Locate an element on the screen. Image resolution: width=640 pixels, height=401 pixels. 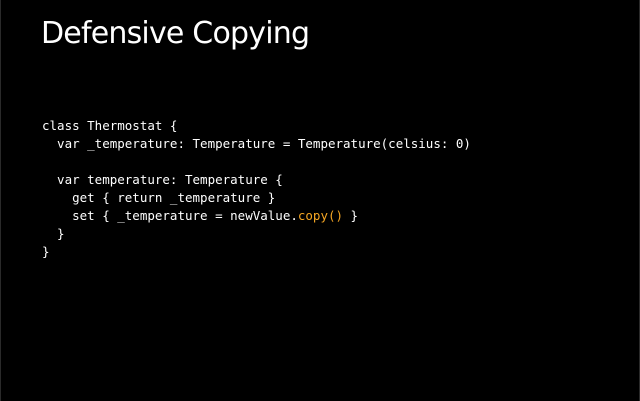
code-line: set { _temperature = newValue.copy() } is located at coordinates (256, 216).